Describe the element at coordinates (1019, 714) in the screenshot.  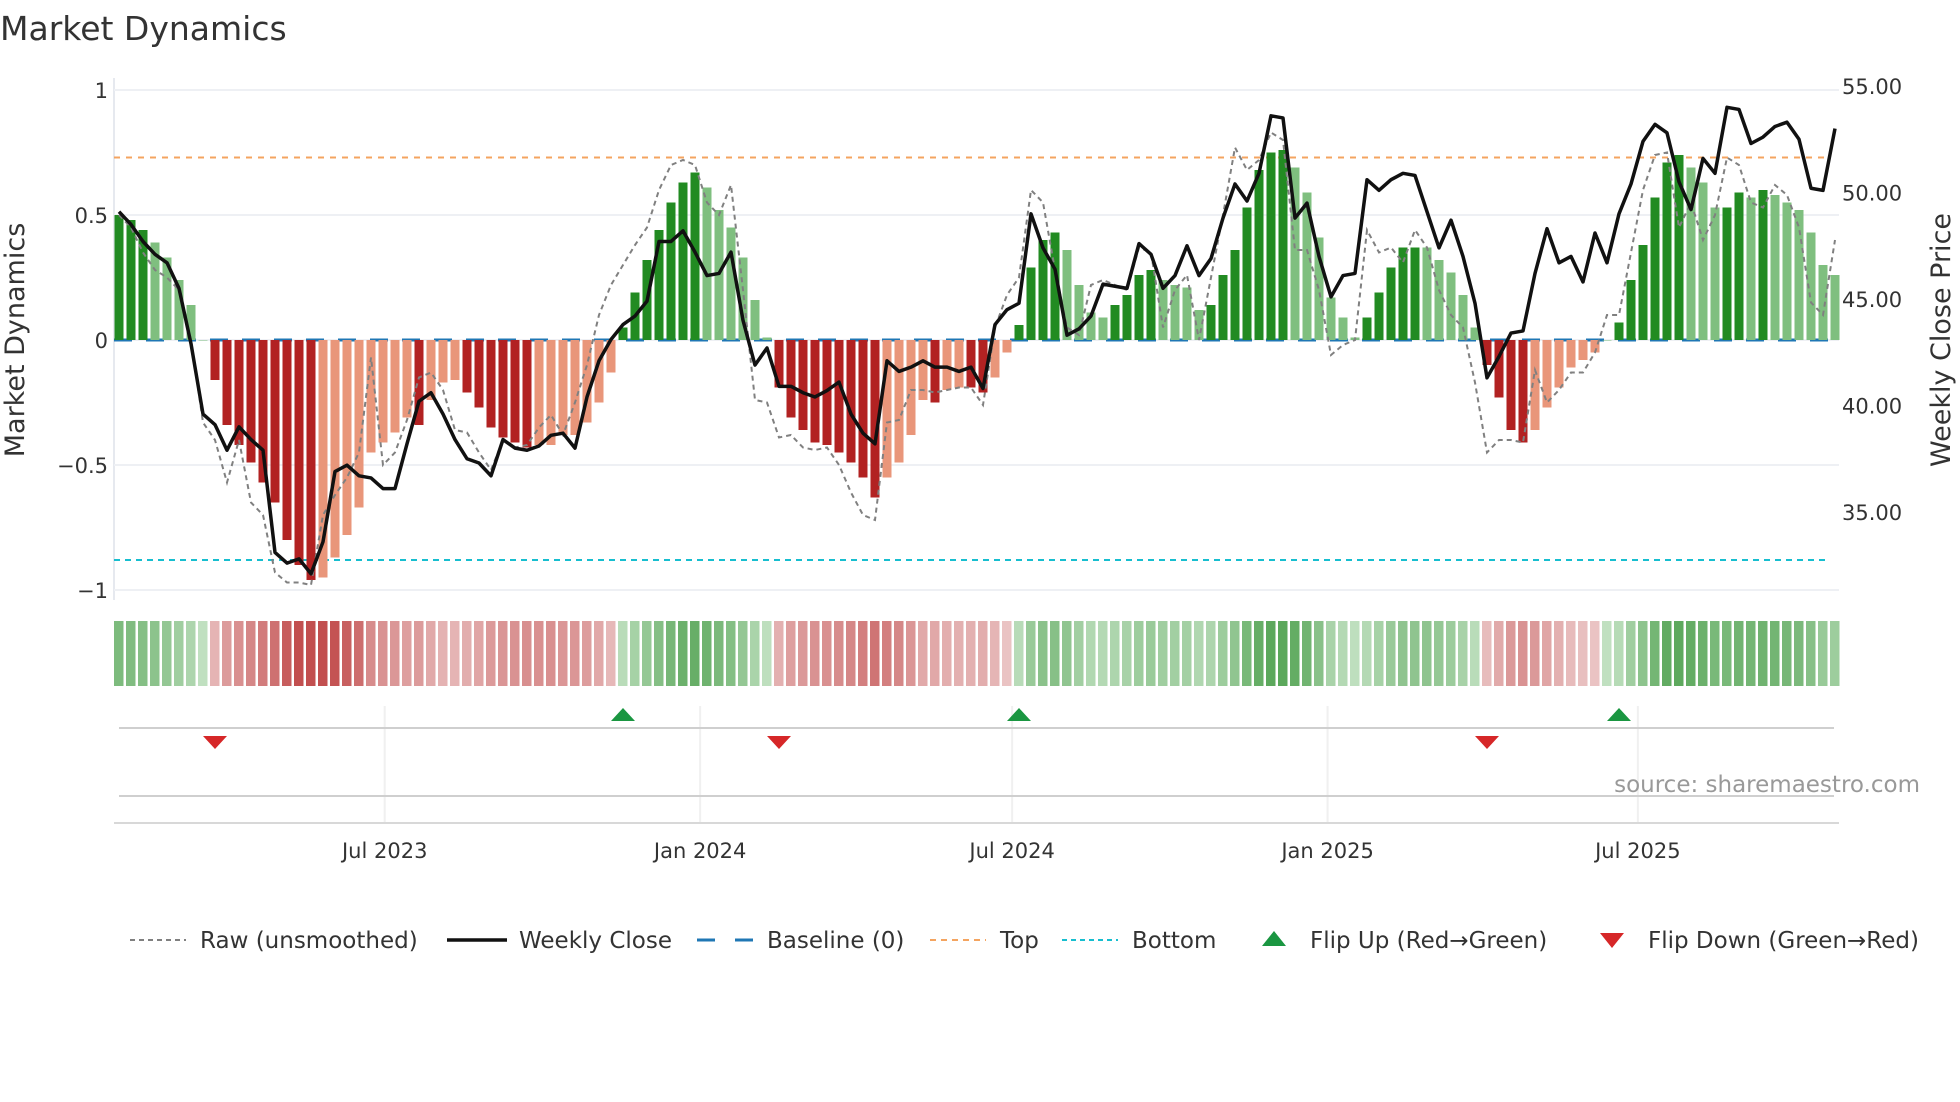
I see `flip-up-marker` at that location.